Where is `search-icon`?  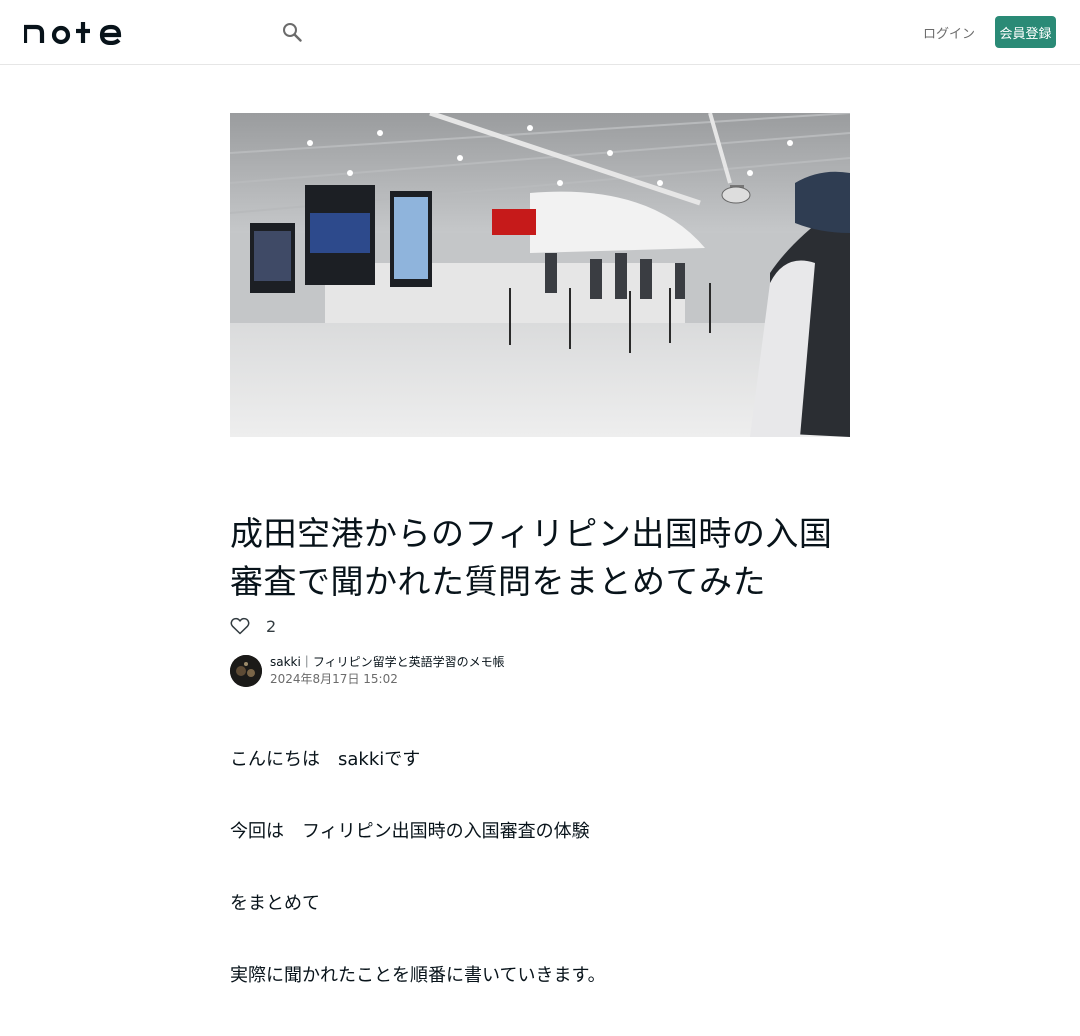 search-icon is located at coordinates (292, 32).